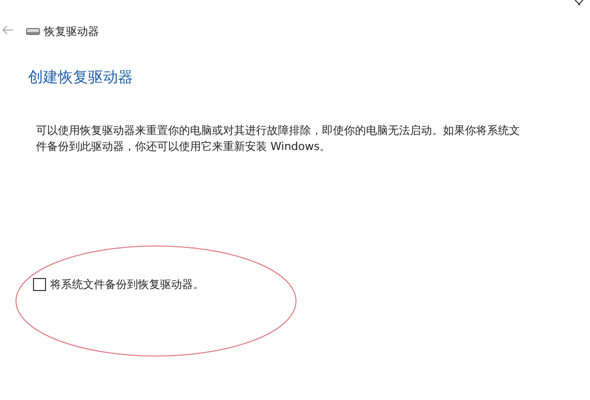 Image resolution: width=590 pixels, height=400 pixels. Describe the element at coordinates (71, 31) in the screenshot. I see `window-title: 恢复驱动器` at that location.